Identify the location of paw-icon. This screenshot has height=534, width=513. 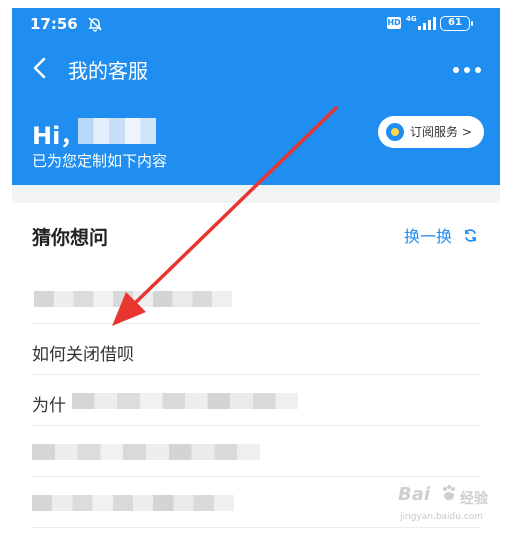
(449, 492).